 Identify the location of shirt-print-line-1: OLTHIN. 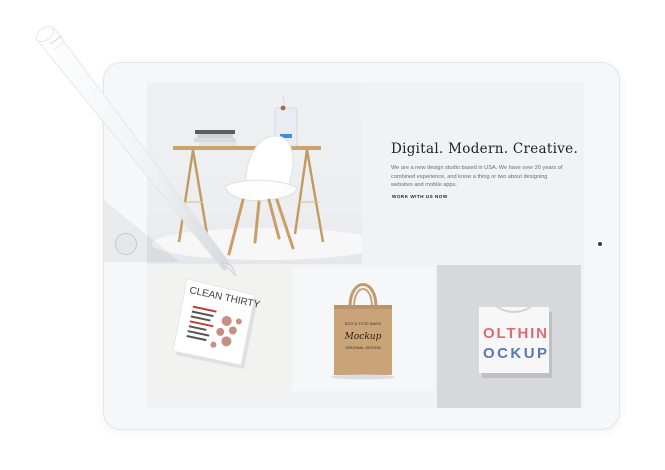
(515, 333).